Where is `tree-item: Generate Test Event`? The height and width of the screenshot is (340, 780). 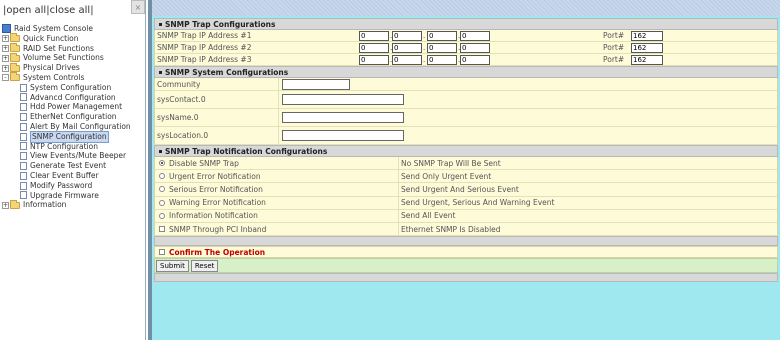 tree-item: Generate Test Event is located at coordinates (73, 166).